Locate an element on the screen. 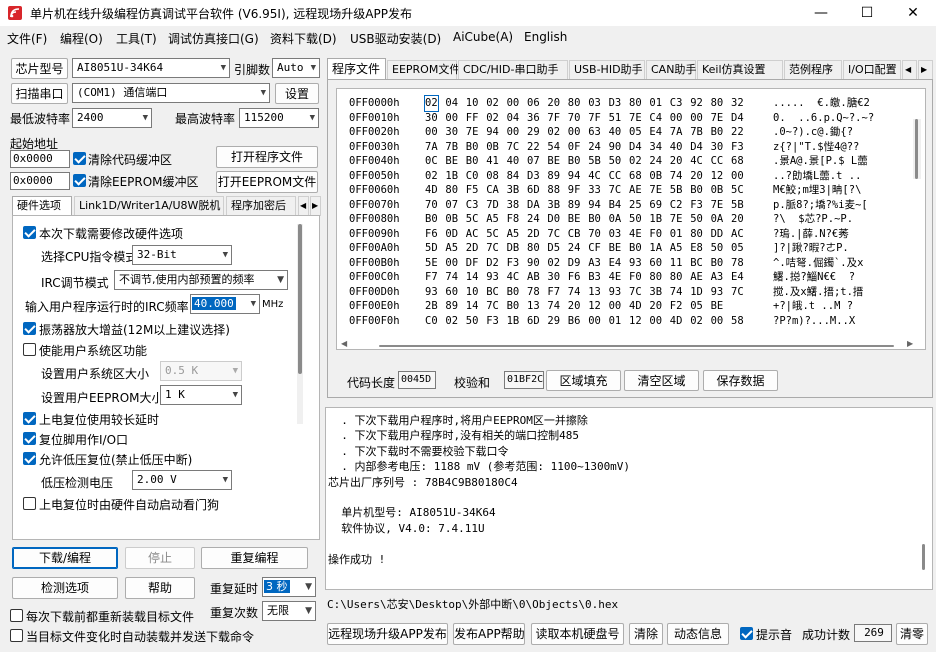 This screenshot has width=936, height=652. publish-app-button: 远程现场升级APP发布 is located at coordinates (387, 634).